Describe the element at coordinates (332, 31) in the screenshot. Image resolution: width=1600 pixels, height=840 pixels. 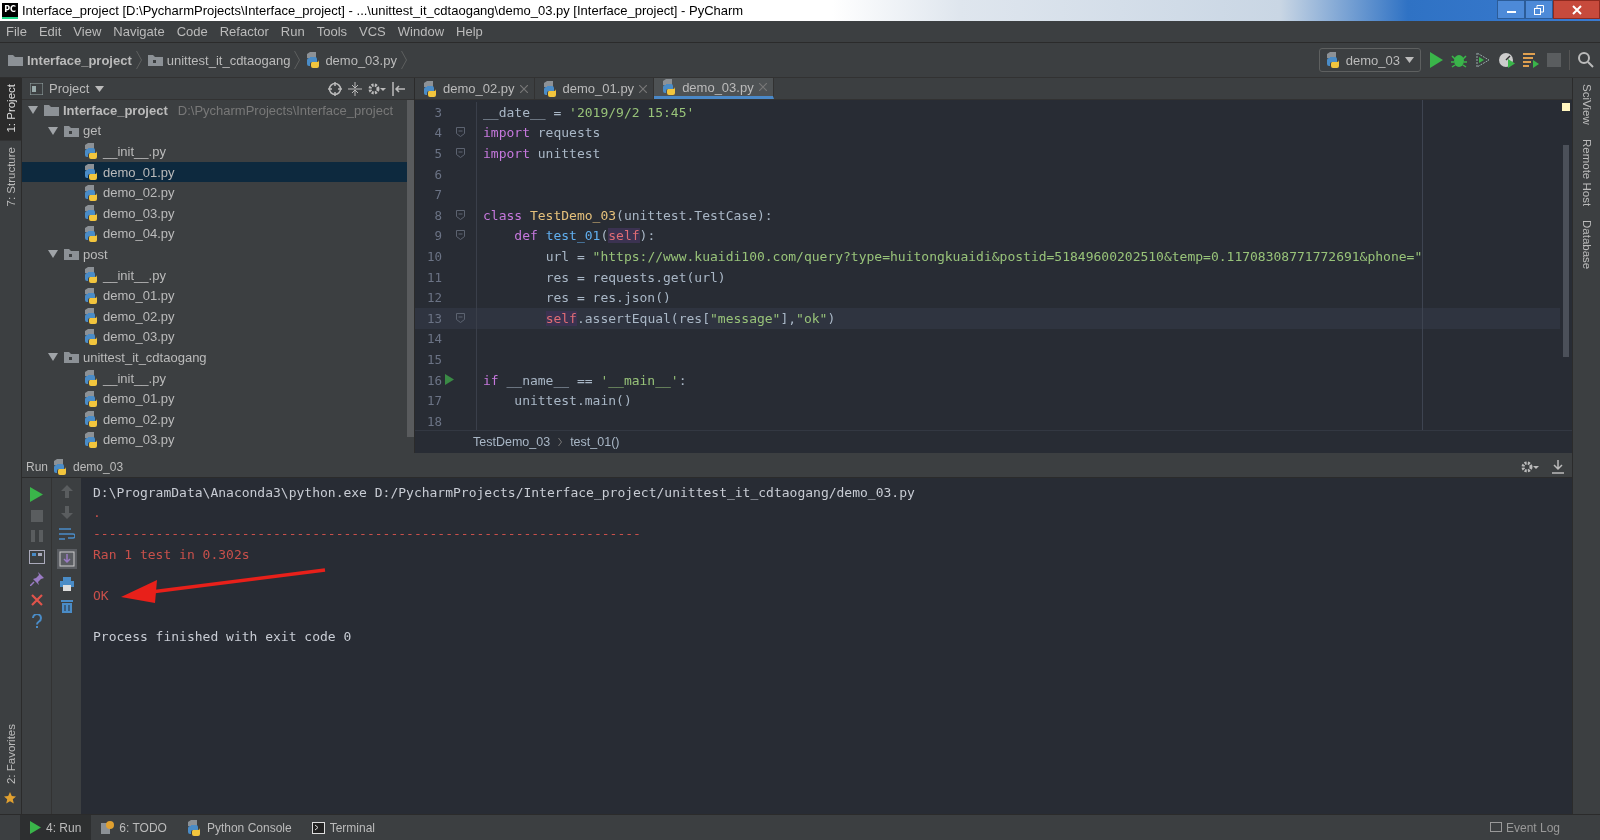
I see `menu-item: Tools` at that location.